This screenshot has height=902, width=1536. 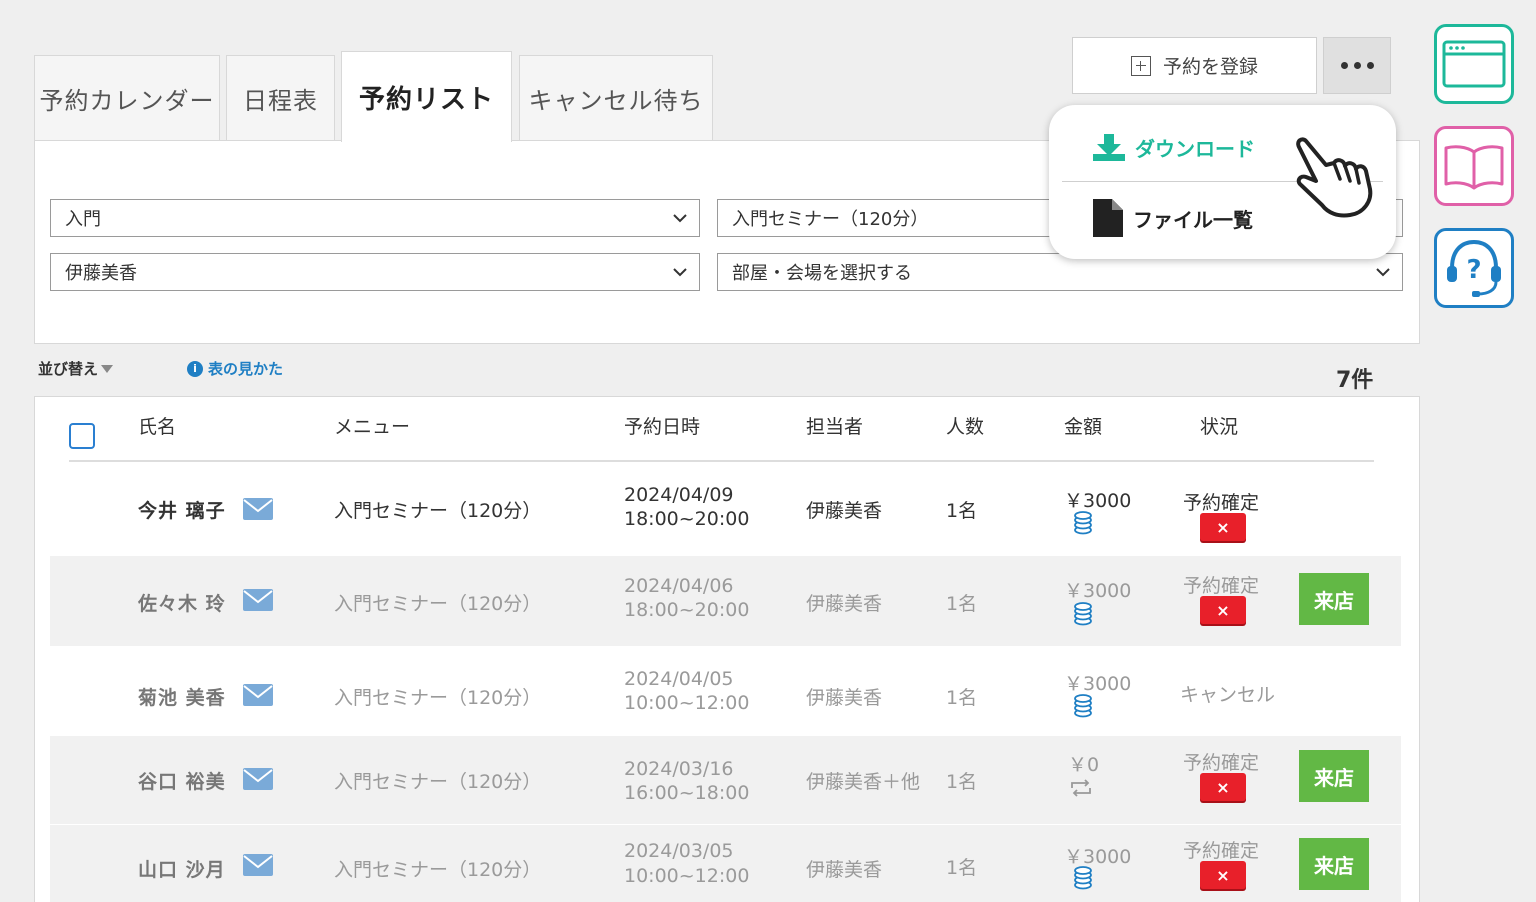 What do you see at coordinates (107, 368) in the screenshot?
I see `caret-down-icon` at bounding box center [107, 368].